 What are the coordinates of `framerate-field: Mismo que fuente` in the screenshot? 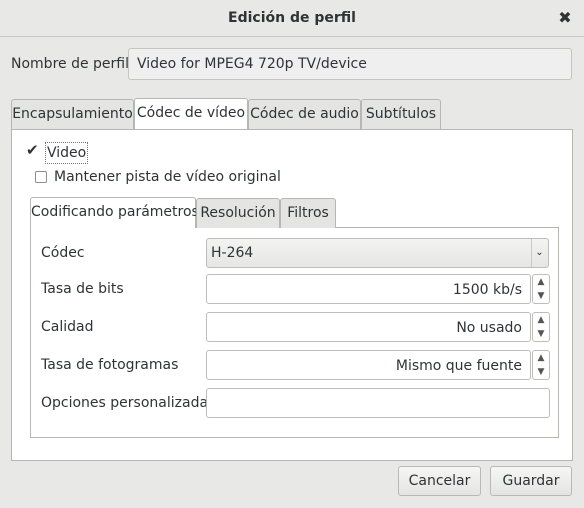 It's located at (368, 365).